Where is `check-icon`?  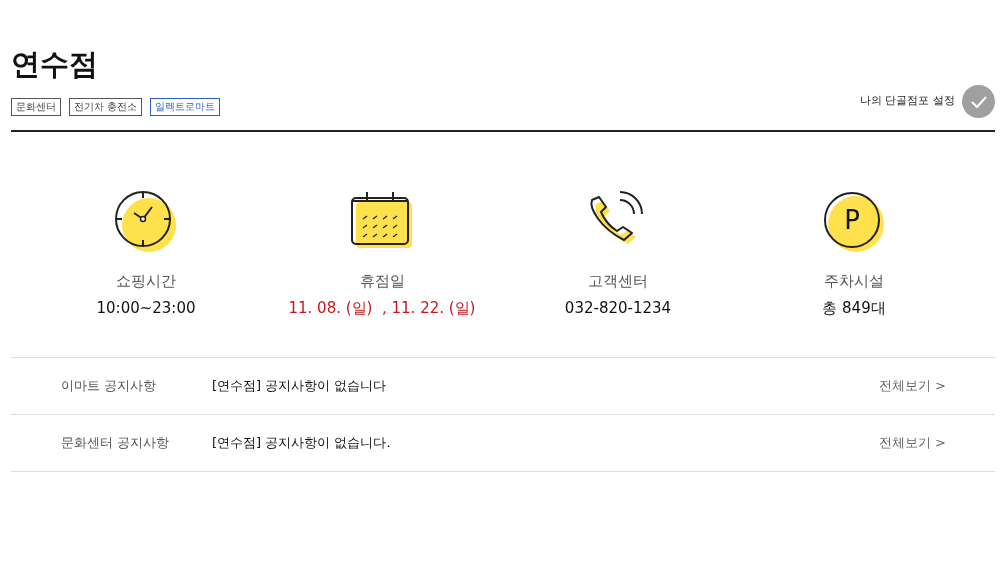
check-icon is located at coordinates (978, 101).